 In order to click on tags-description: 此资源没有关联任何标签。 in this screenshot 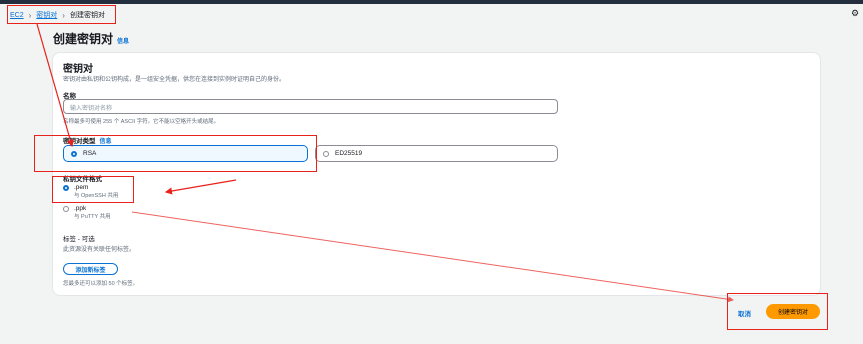, I will do `click(99, 250)`.